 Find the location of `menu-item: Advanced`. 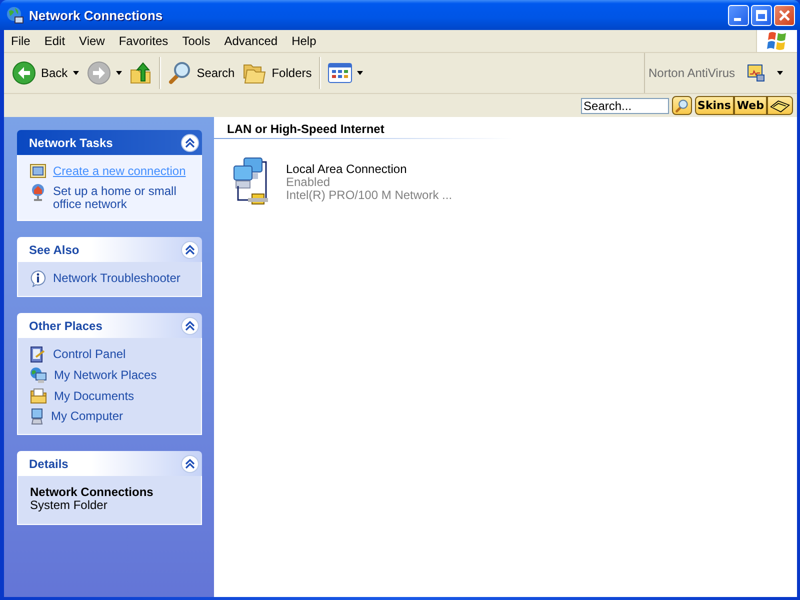

menu-item: Advanced is located at coordinates (251, 41).